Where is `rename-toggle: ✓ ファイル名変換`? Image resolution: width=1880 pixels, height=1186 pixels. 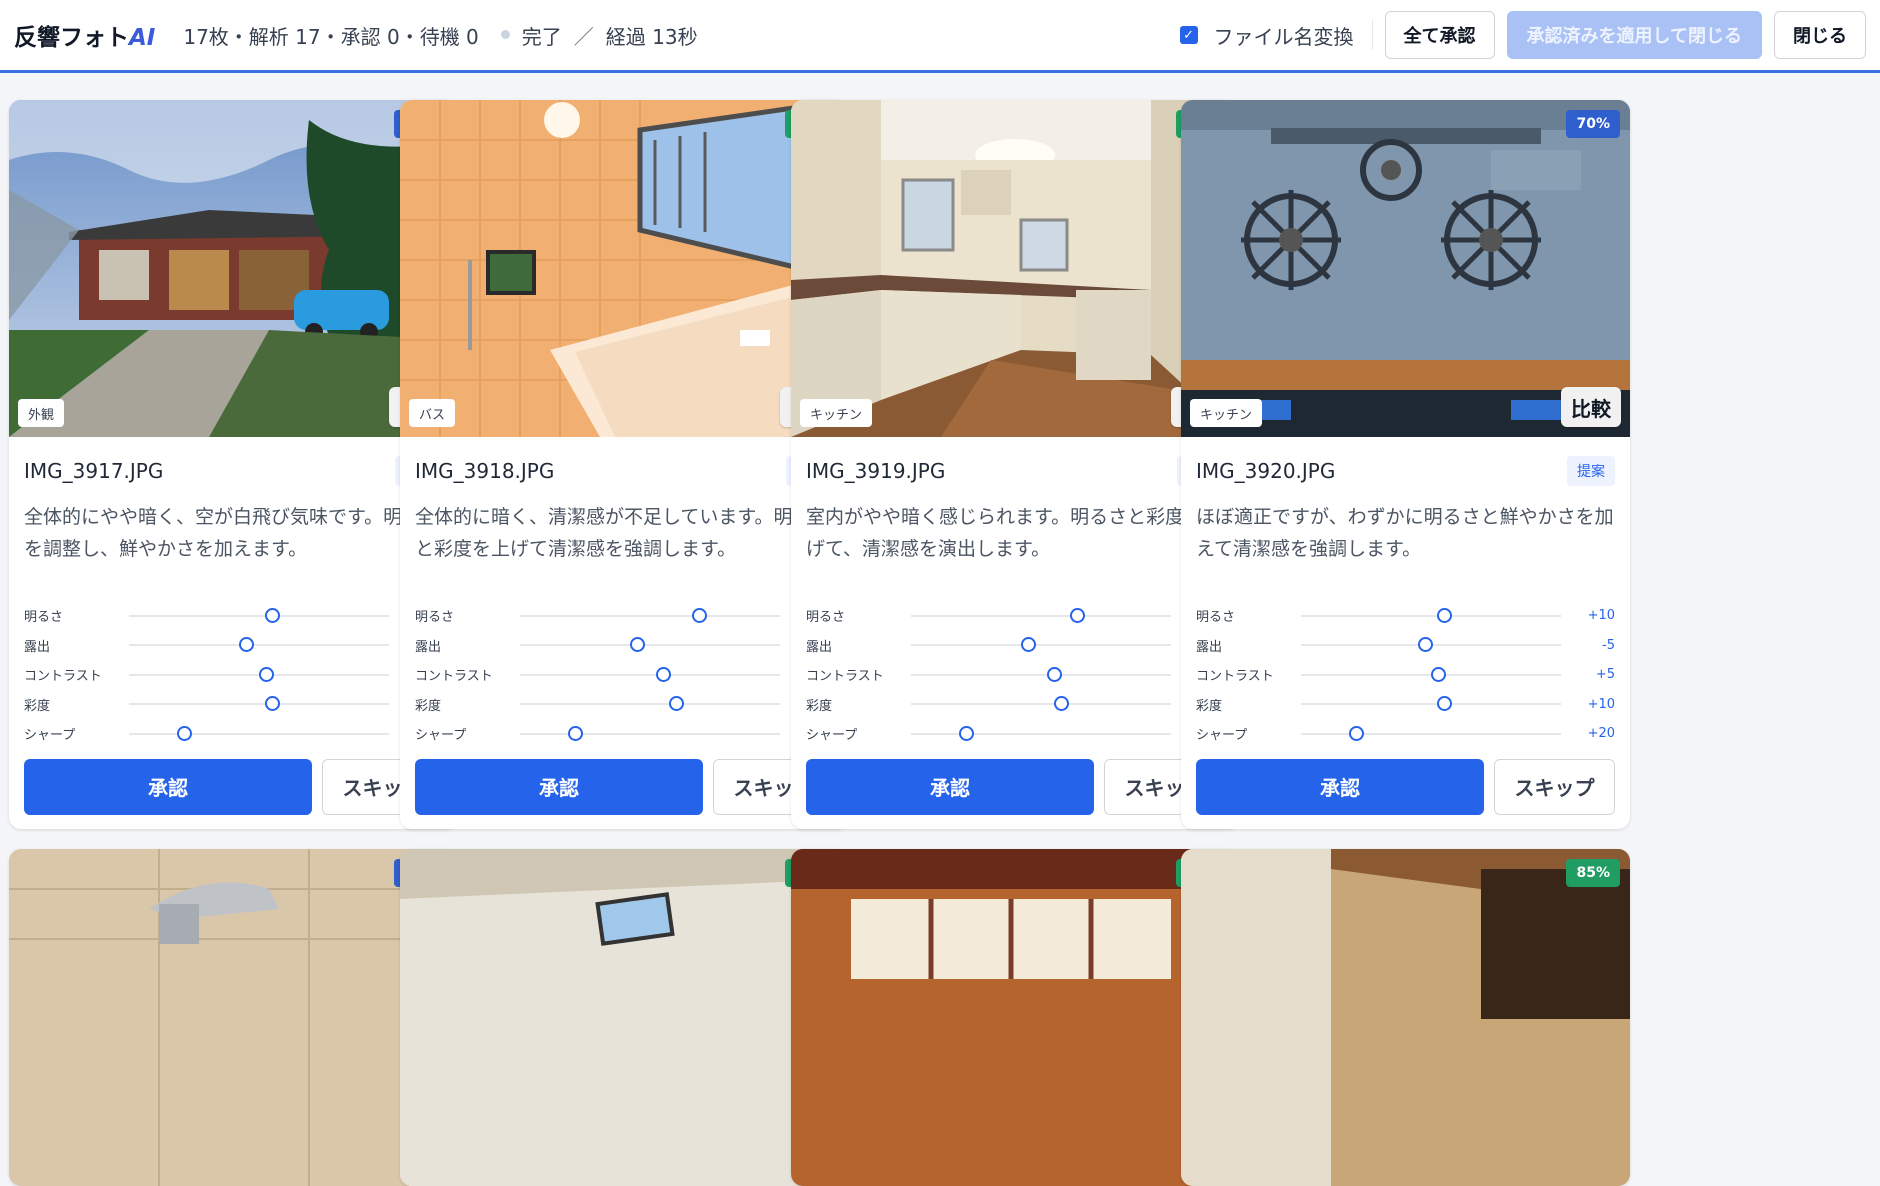 rename-toggle: ✓ ファイル名変換 is located at coordinates (1276, 35).